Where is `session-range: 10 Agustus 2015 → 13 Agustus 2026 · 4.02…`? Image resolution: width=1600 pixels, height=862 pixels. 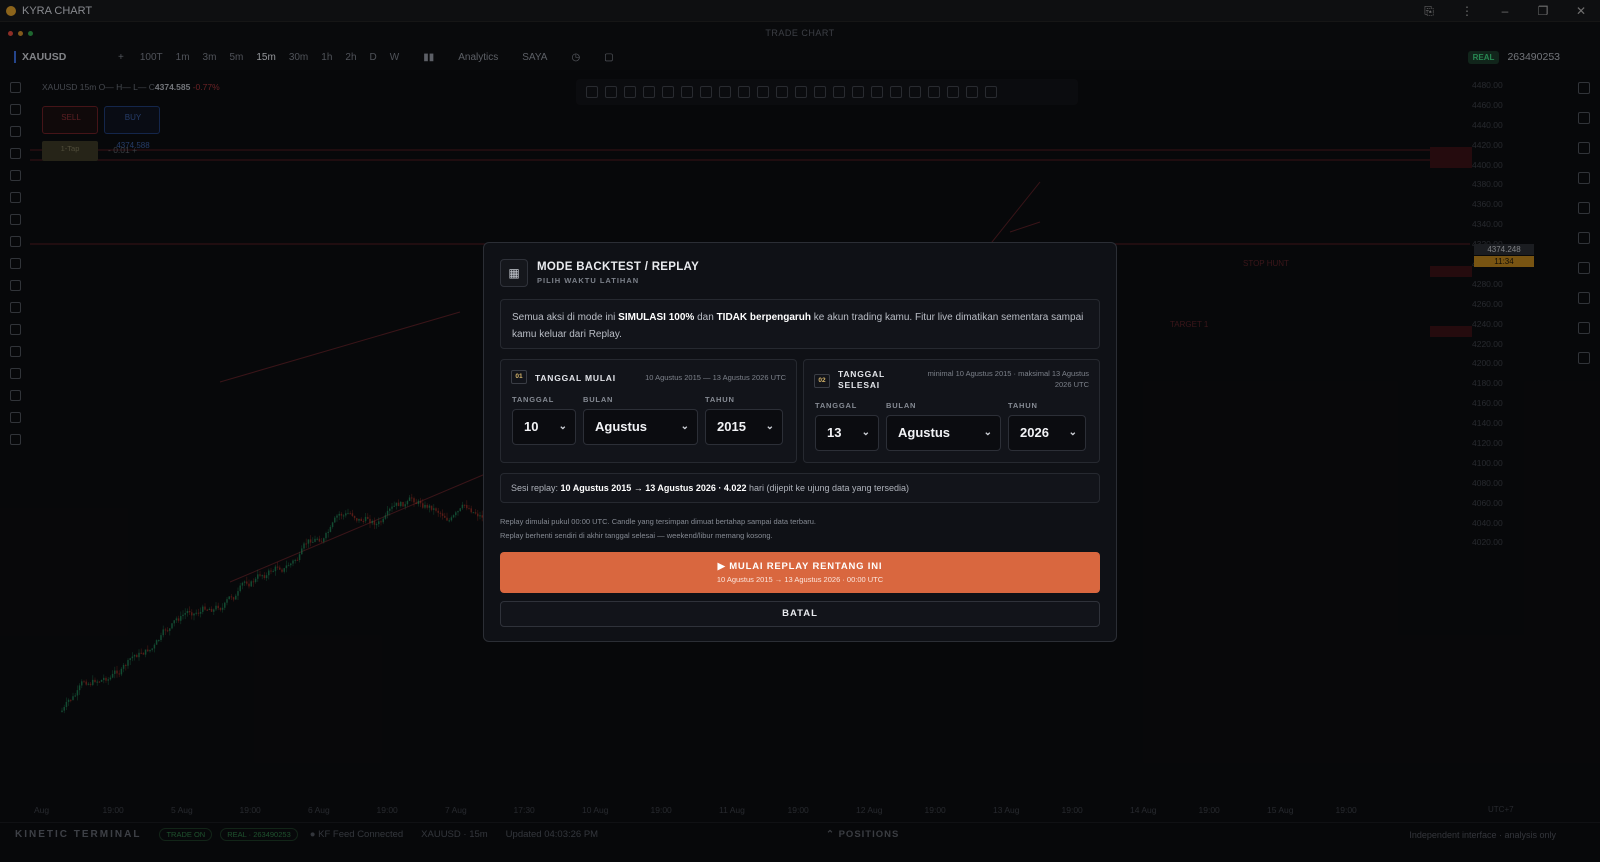 session-range: 10 Agustus 2015 → 13 Agustus 2026 · 4.02… is located at coordinates (653, 488).